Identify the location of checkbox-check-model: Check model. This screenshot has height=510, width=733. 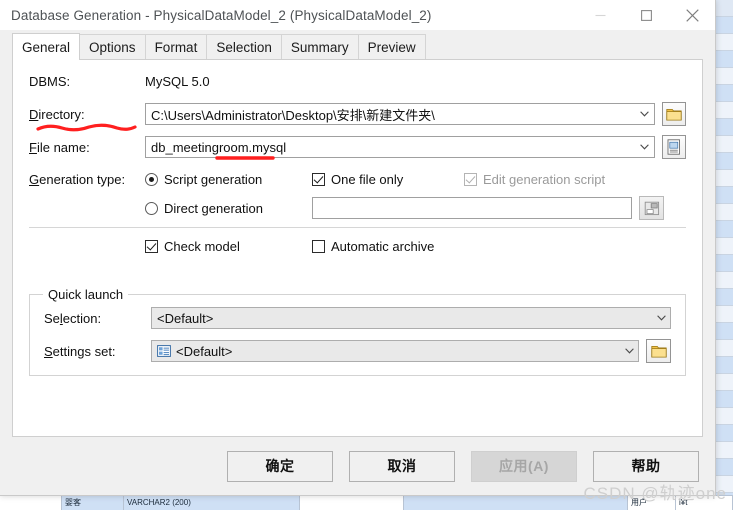
(228, 246).